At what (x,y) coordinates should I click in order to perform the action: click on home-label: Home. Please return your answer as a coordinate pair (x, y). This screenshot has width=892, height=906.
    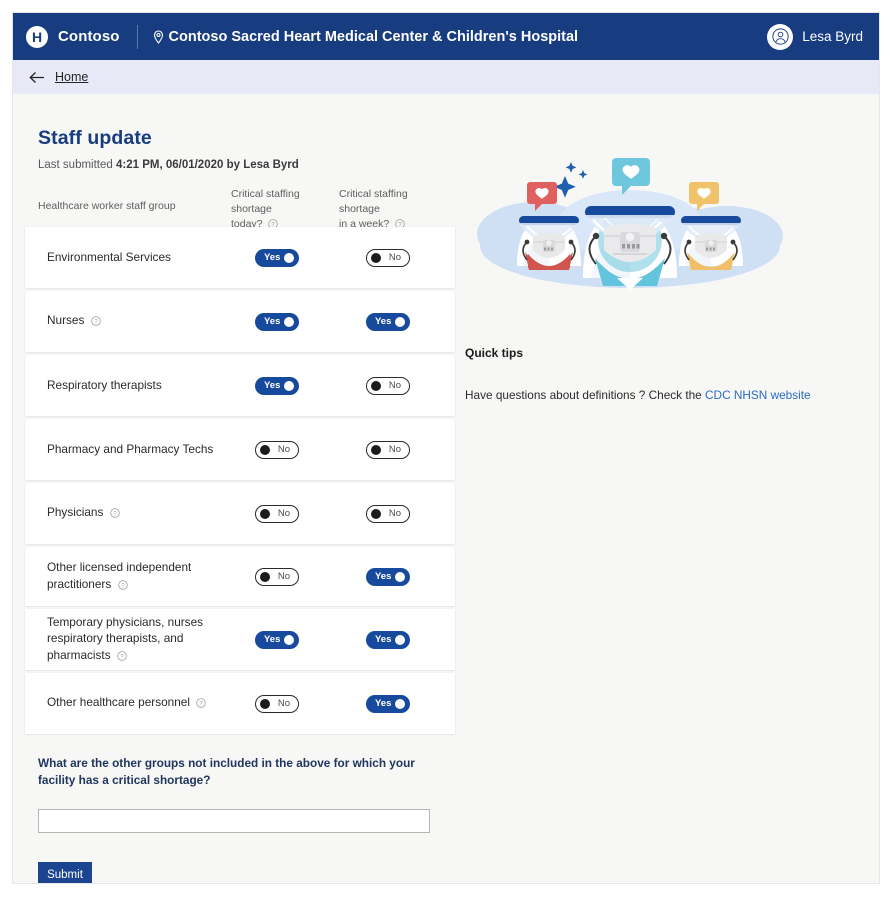
    Looking at the image, I should click on (72, 77).